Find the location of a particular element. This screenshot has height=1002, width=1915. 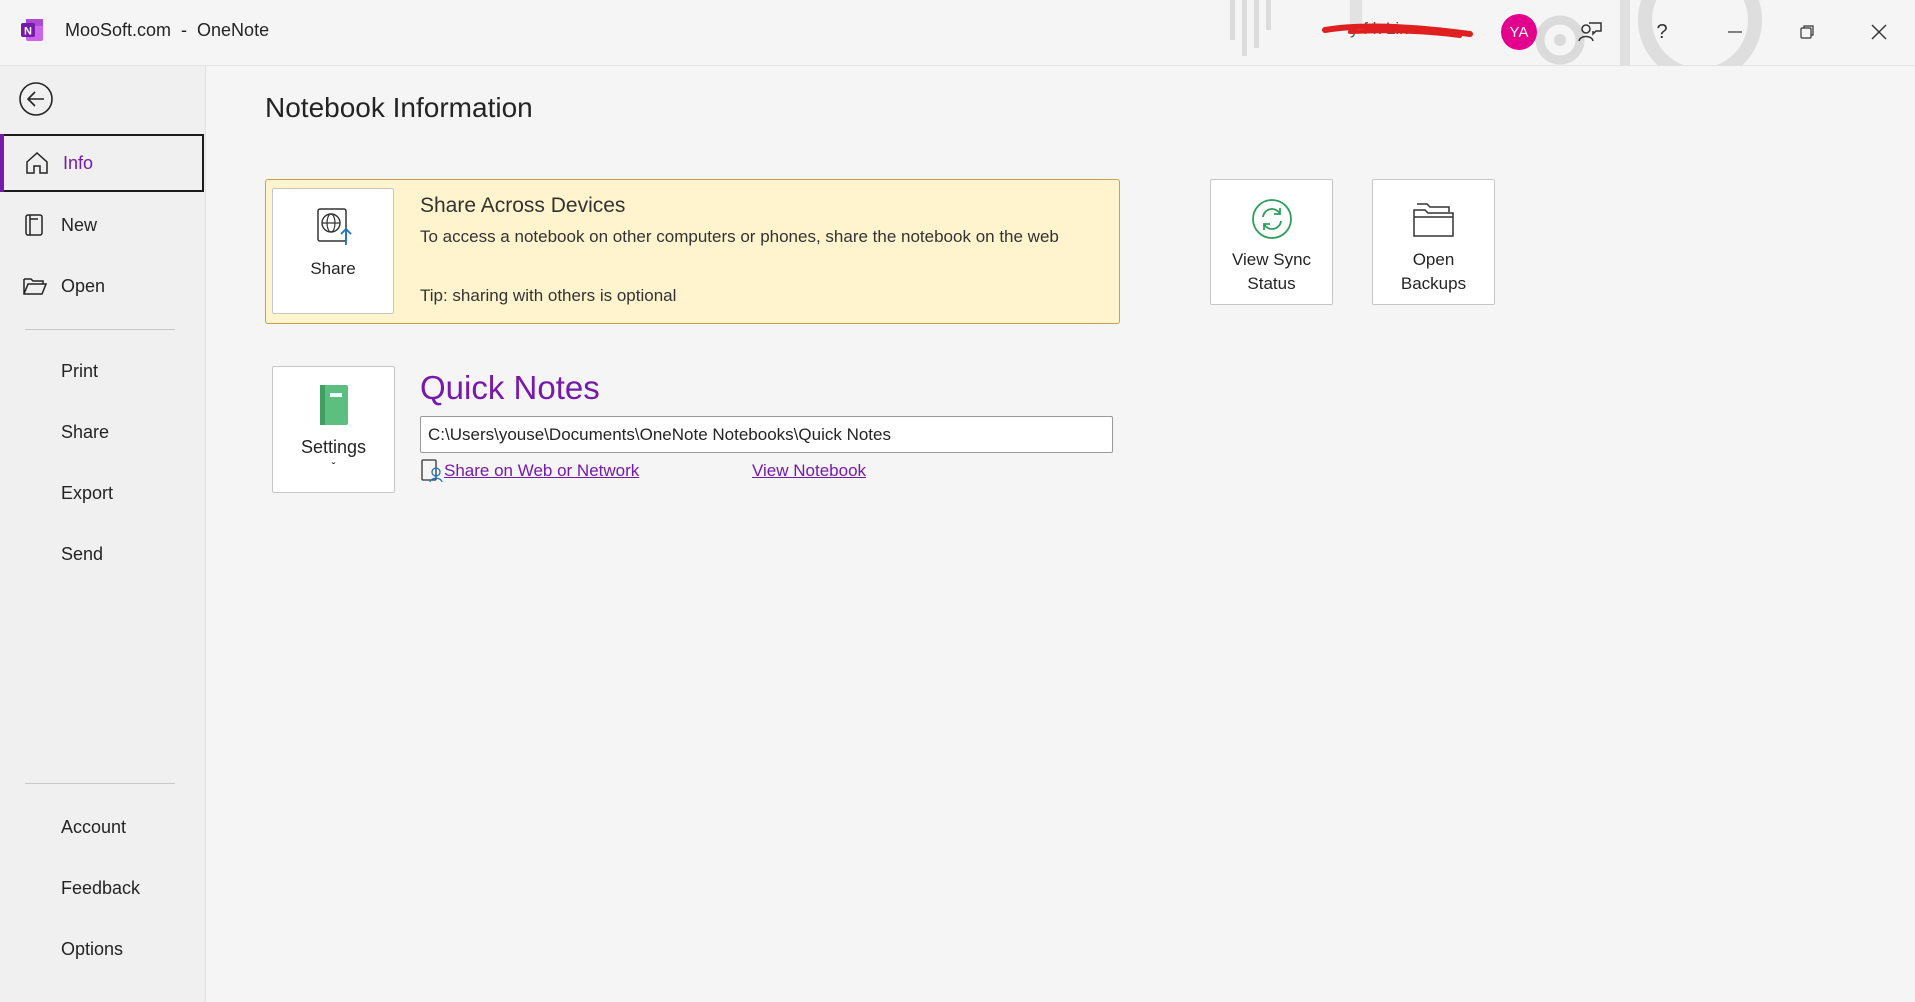

minimize-icon is located at coordinates (1735, 32).